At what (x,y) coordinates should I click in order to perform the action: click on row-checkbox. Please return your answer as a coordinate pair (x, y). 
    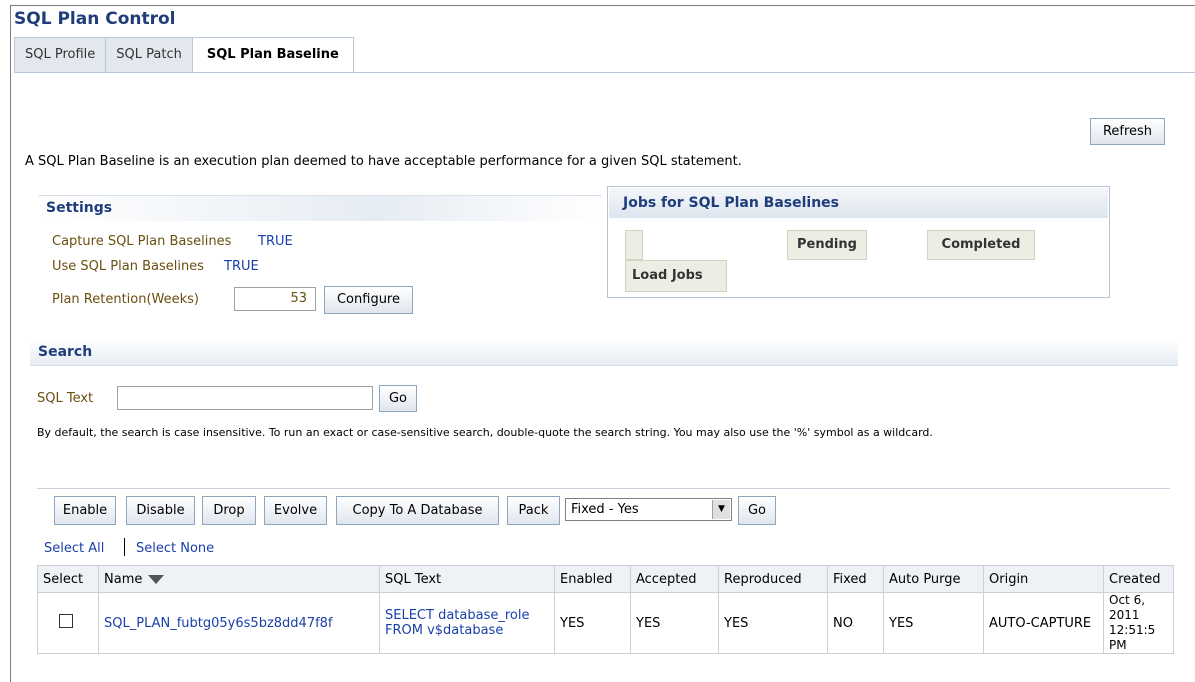
    Looking at the image, I should click on (66, 621).